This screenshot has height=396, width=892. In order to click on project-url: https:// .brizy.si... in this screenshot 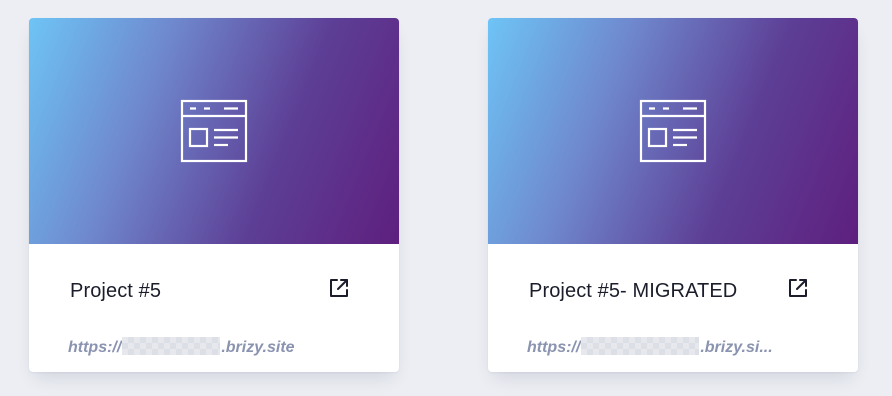, I will do `click(652, 347)`.